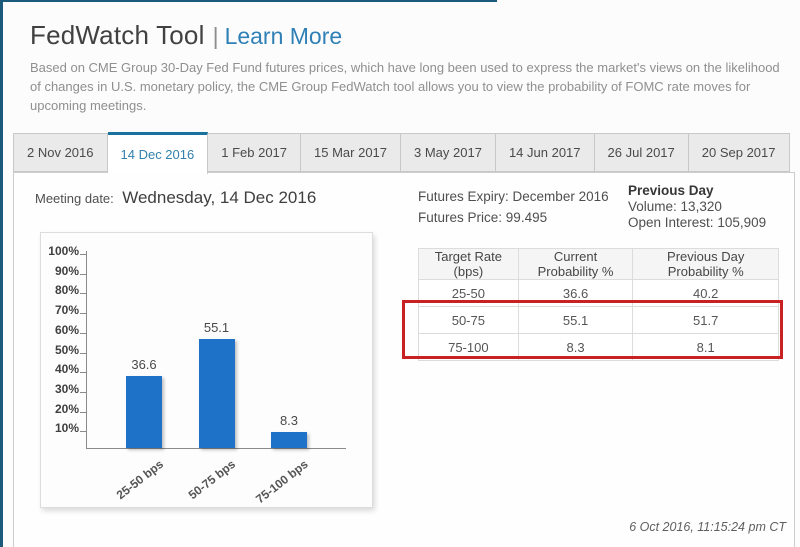 The height and width of the screenshot is (547, 800). I want to click on previous-day-open-interest-line: Open Interest: 105,909, so click(697, 223).